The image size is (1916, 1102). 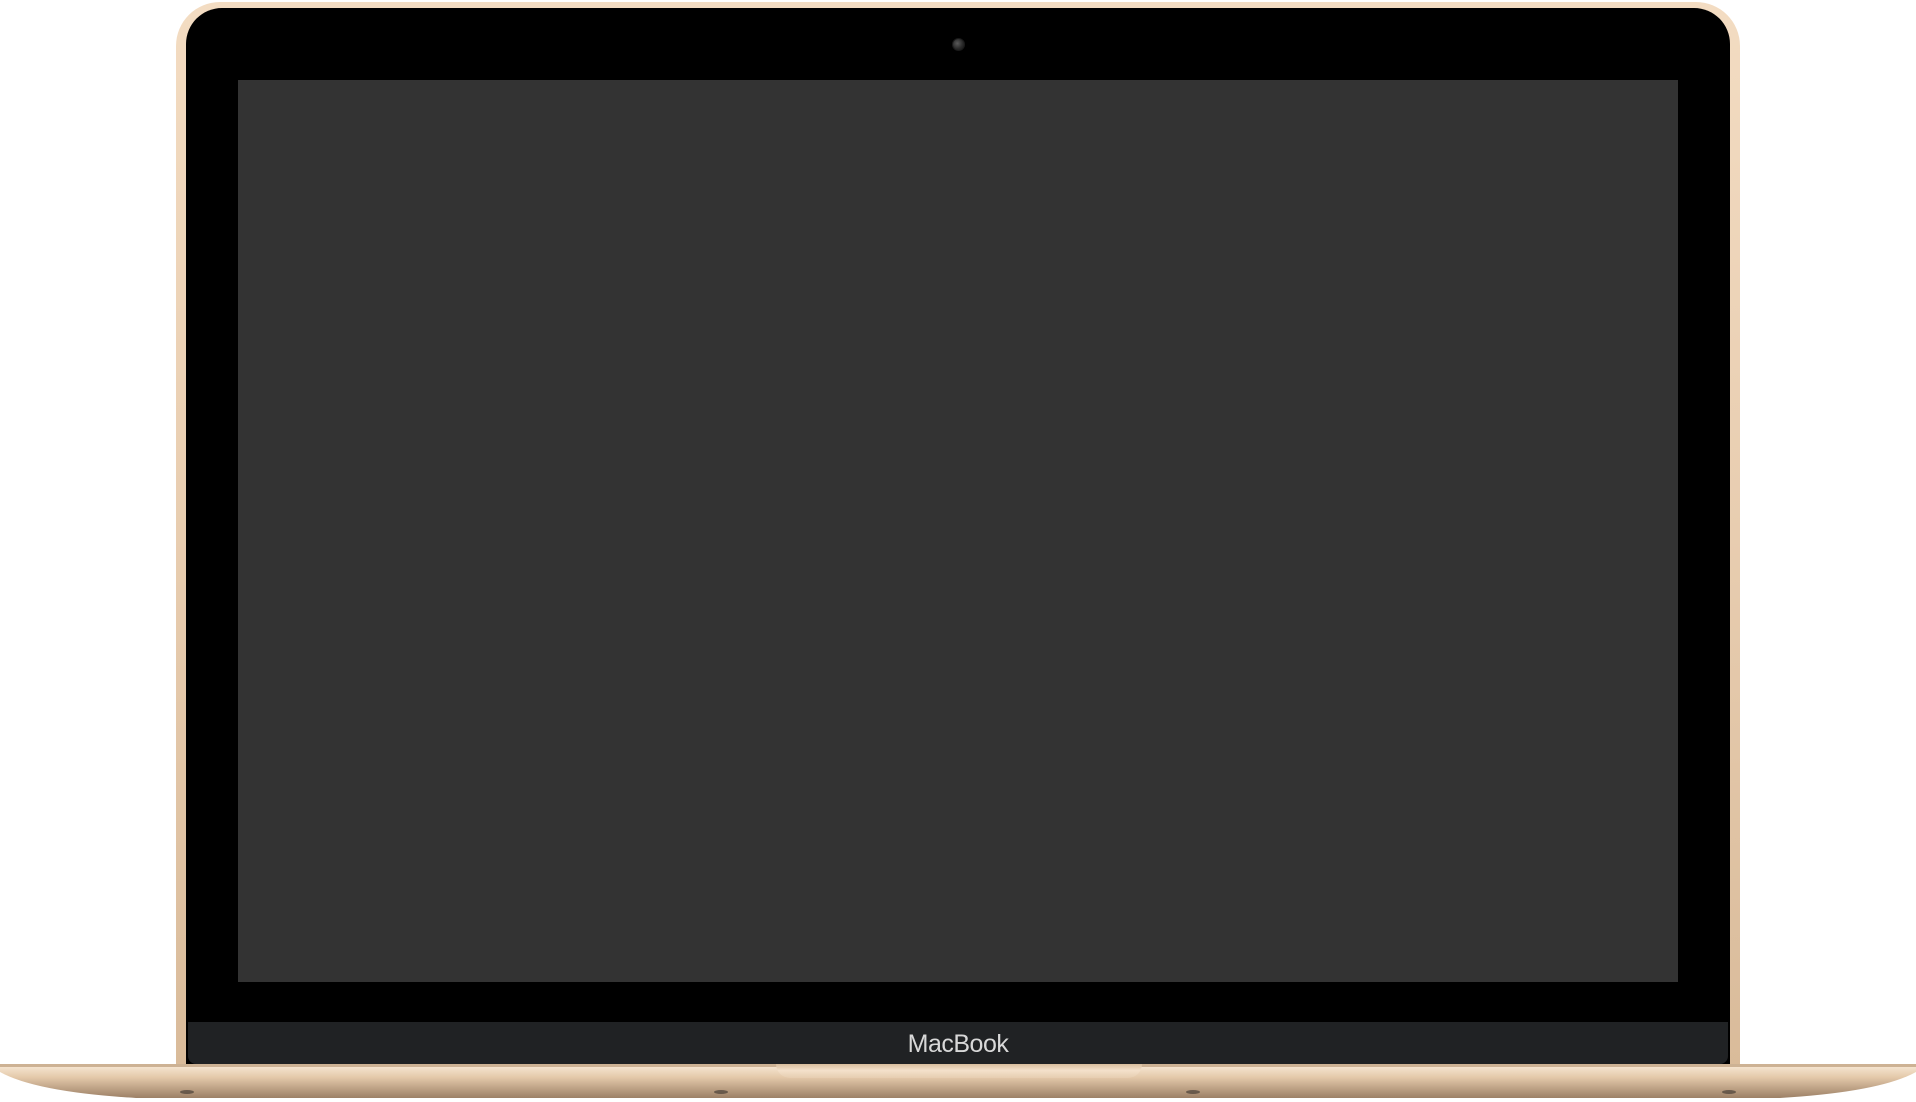 What do you see at coordinates (958, 1044) in the screenshot?
I see `brand-label: MacBook` at bounding box center [958, 1044].